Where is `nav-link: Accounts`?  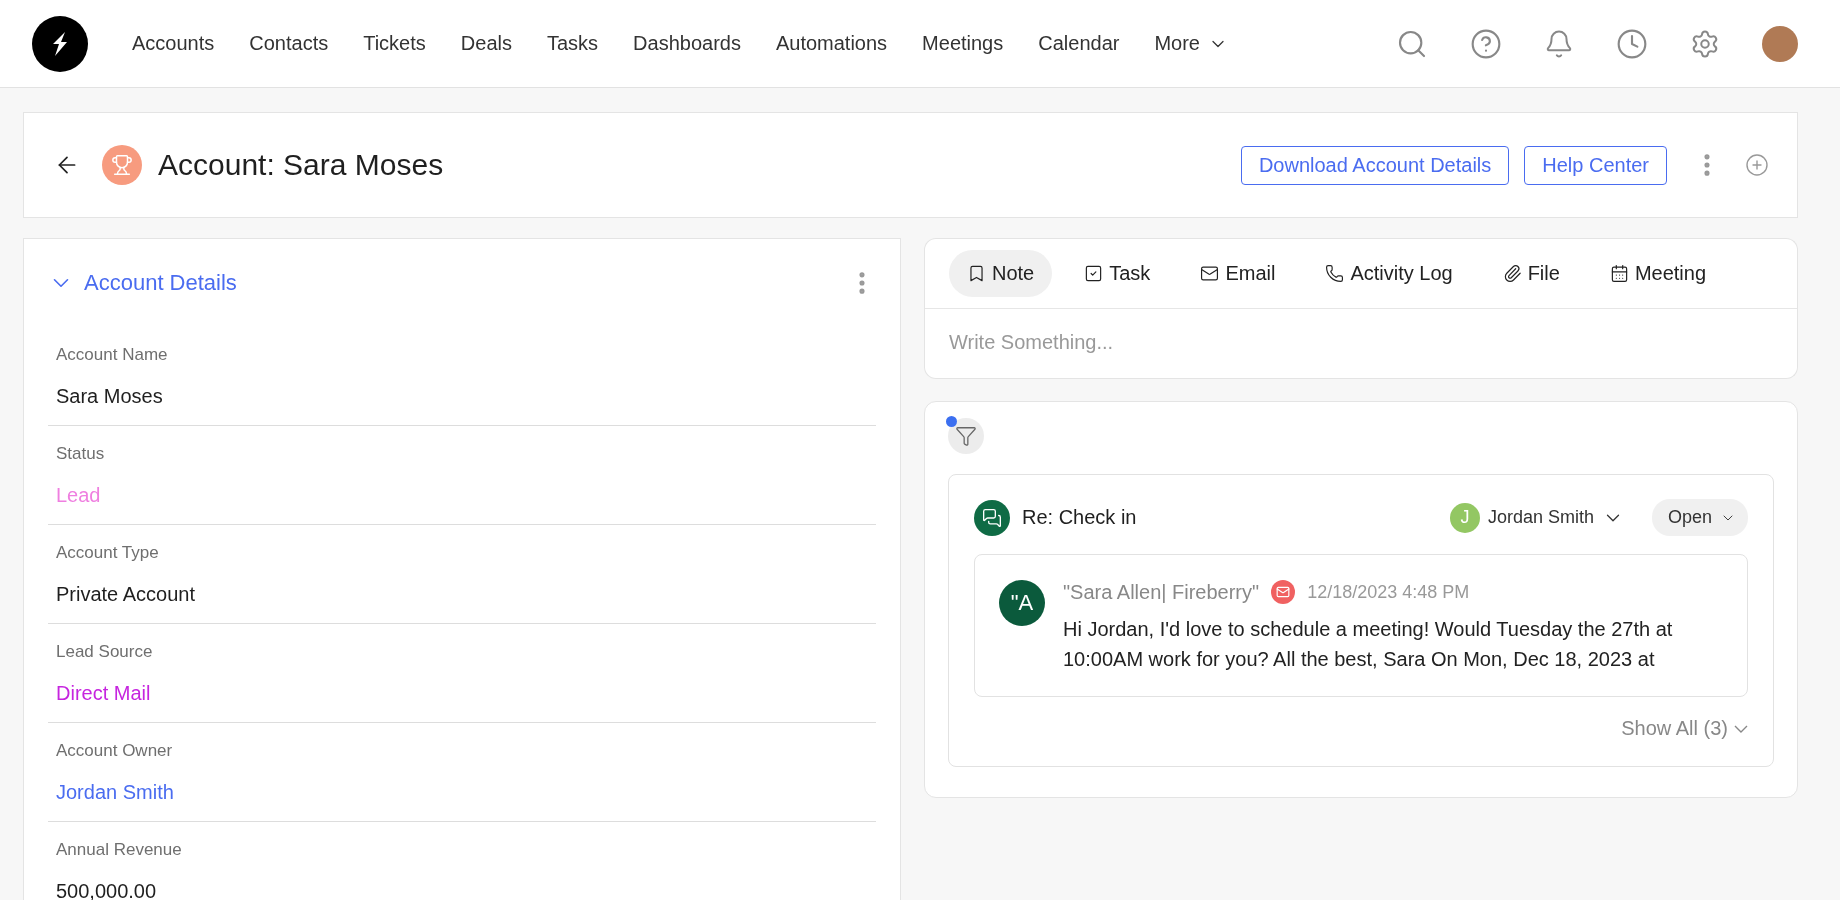 nav-link: Accounts is located at coordinates (173, 43).